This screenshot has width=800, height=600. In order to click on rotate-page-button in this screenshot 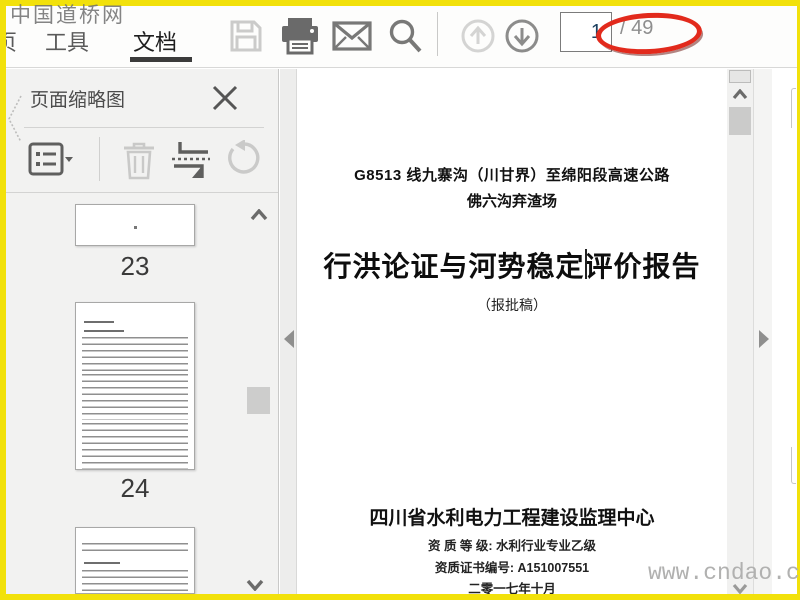, I will do `click(243, 160)`.